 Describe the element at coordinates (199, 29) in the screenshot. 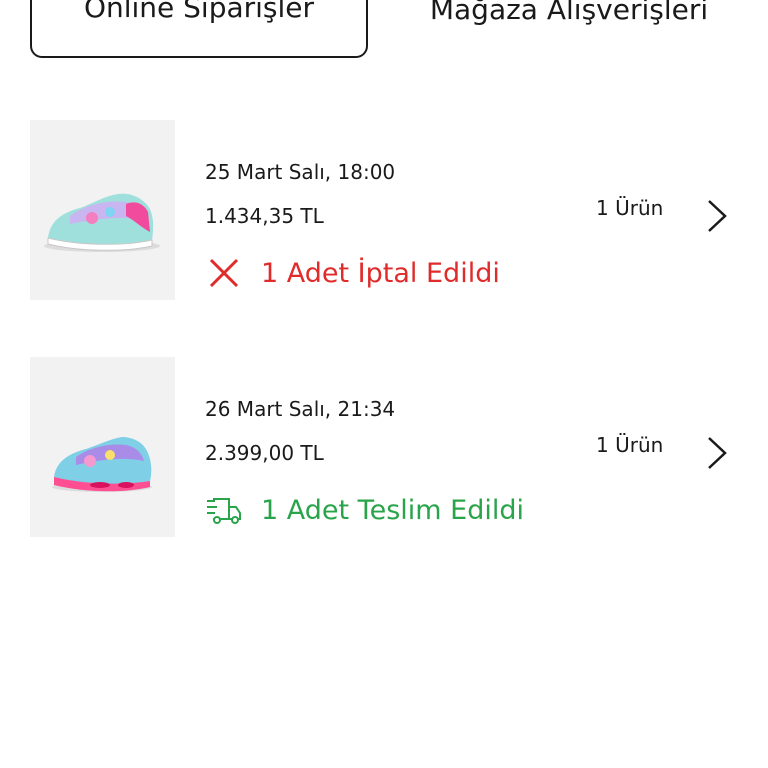

I see `tab-online-orders: Online Siparişler` at that location.